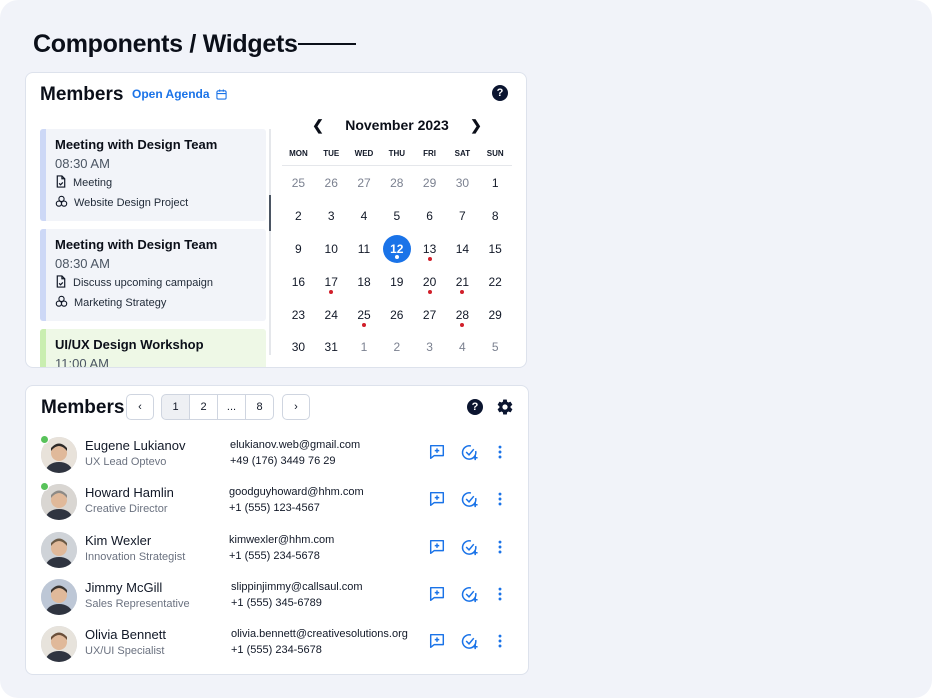 The image size is (932, 698). I want to click on calendar-day: 10, so click(331, 249).